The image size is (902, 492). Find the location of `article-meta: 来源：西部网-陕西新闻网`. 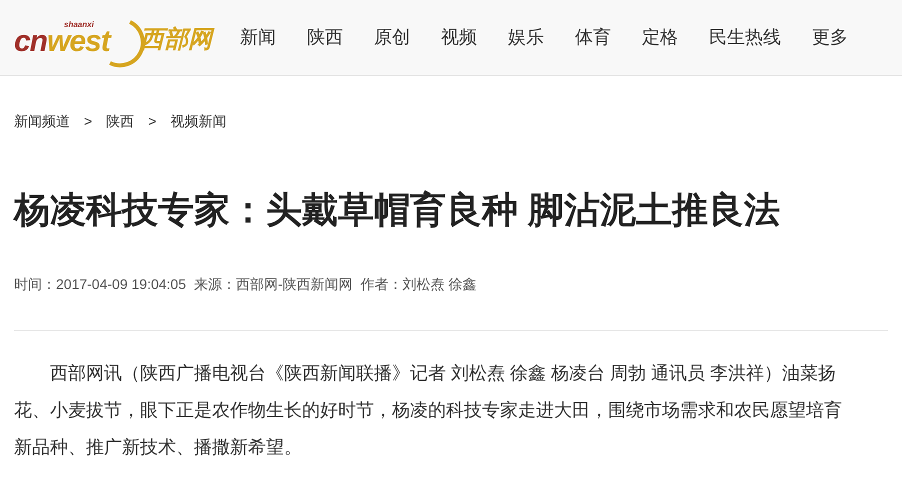

article-meta: 来源：西部网-陕西新闻网 is located at coordinates (273, 284).